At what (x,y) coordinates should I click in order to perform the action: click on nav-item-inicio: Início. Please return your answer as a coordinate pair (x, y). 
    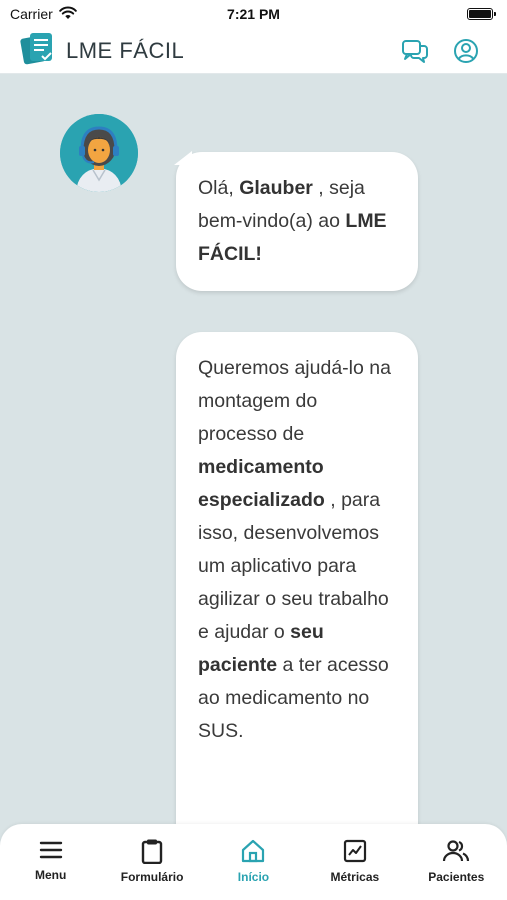
    Looking at the image, I should click on (253, 861).